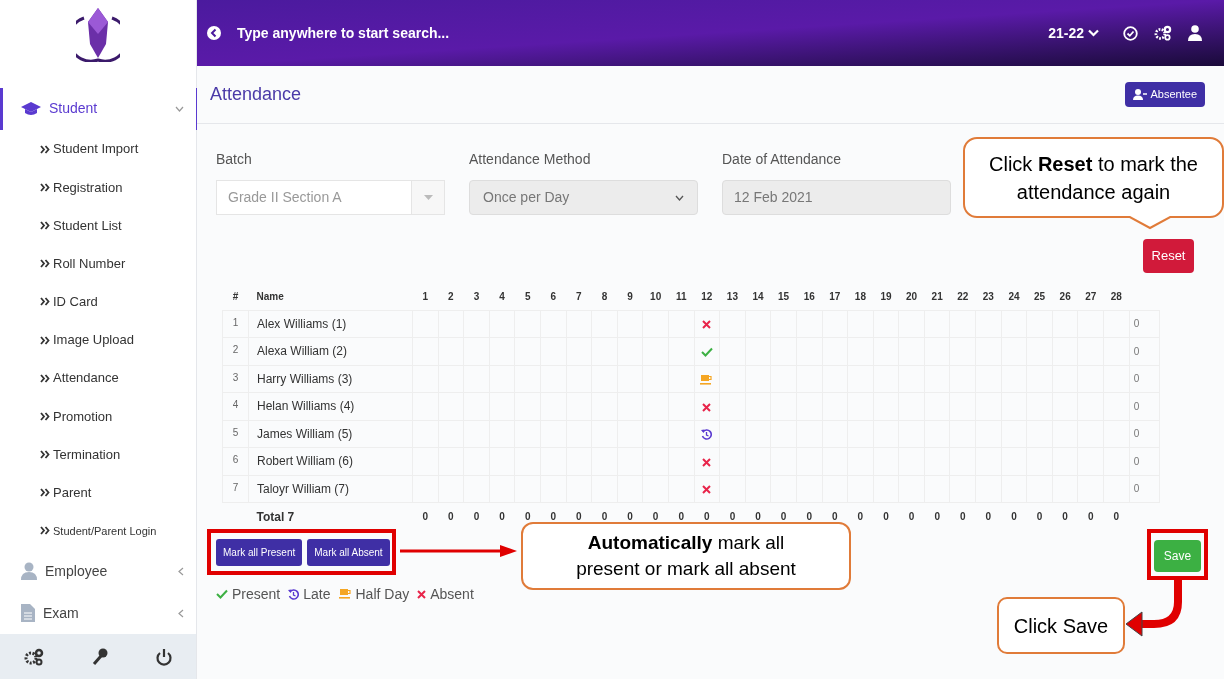  What do you see at coordinates (235, 351) in the screenshot?
I see `table-cell: 2` at bounding box center [235, 351].